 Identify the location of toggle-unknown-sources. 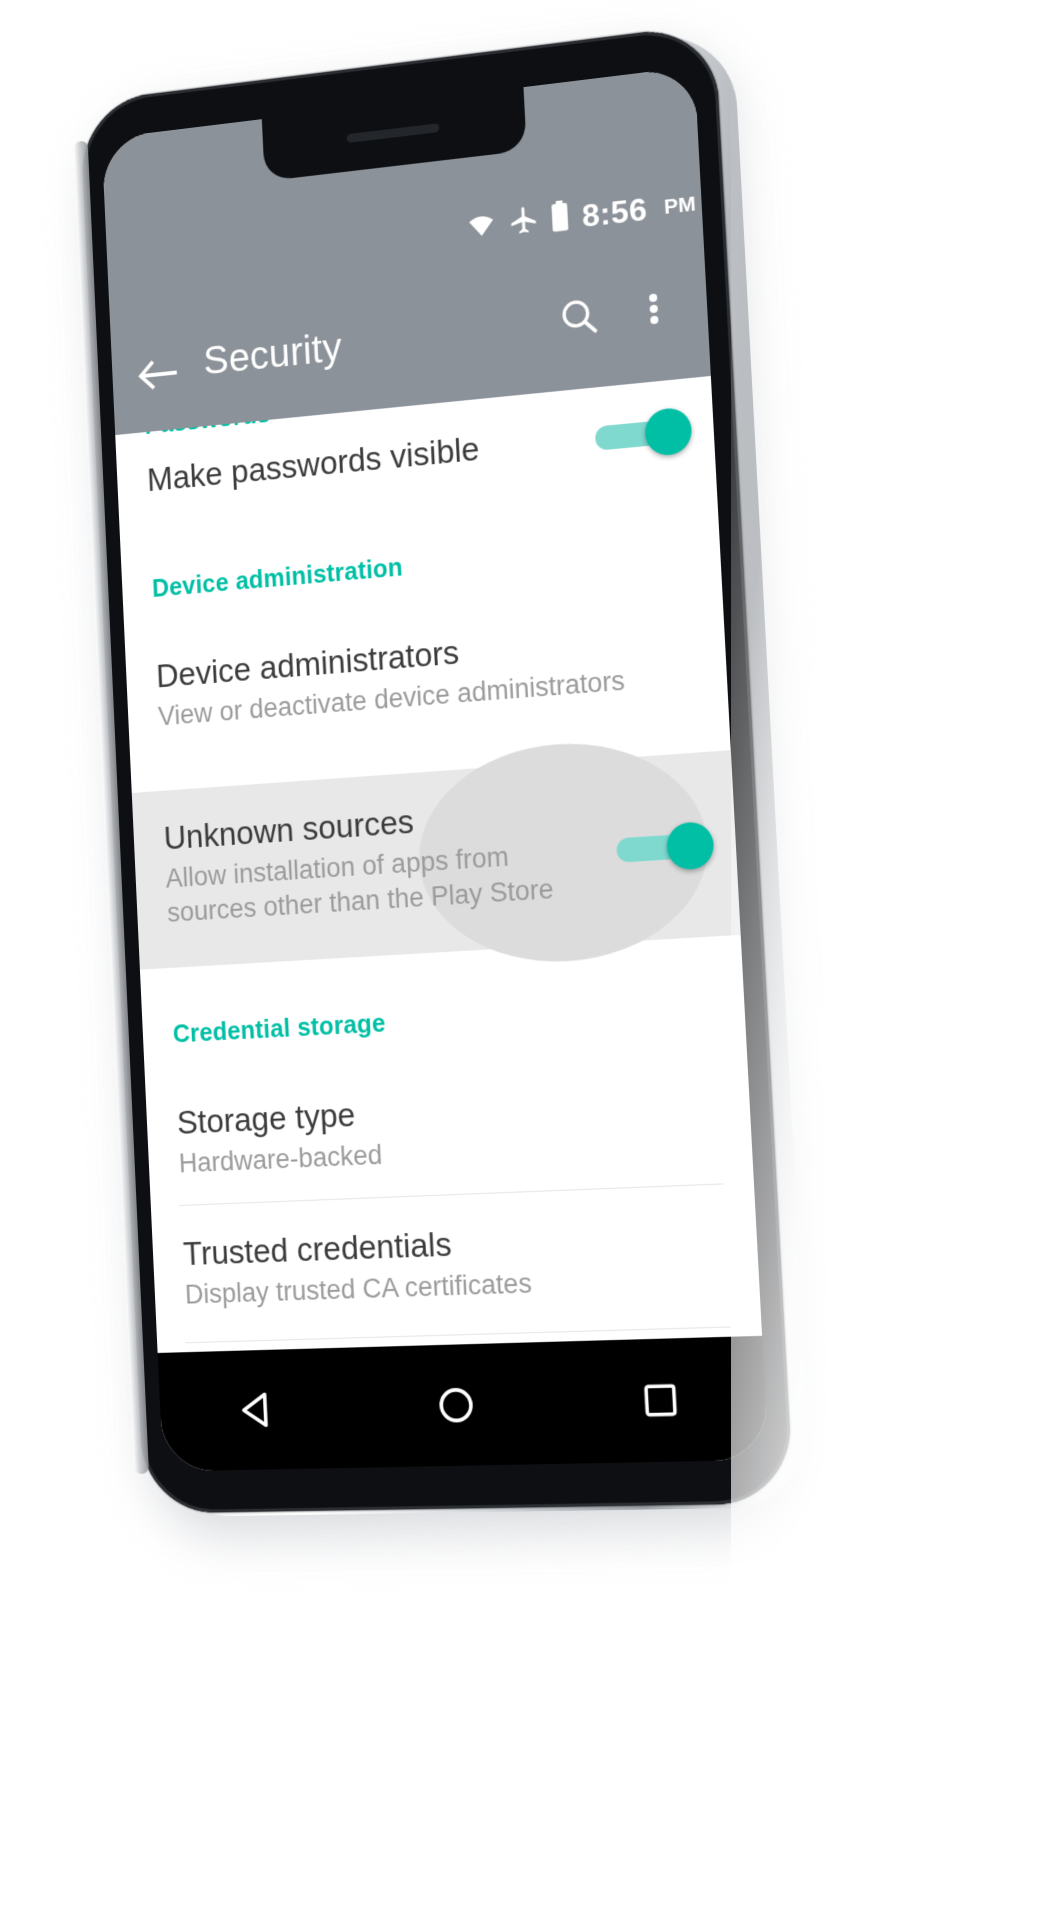
(665, 845).